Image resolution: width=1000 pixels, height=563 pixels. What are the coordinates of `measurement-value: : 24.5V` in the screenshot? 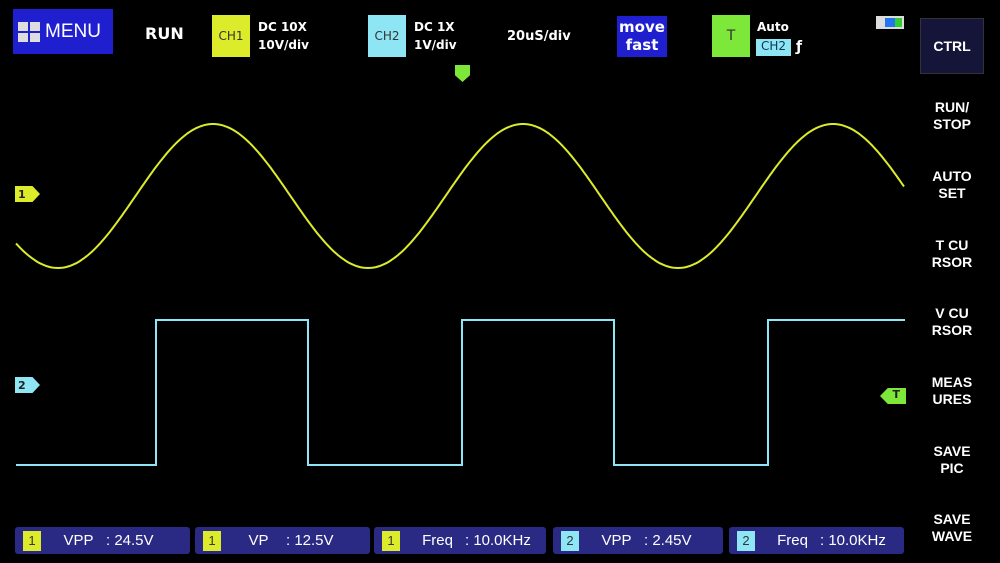 It's located at (130, 540).